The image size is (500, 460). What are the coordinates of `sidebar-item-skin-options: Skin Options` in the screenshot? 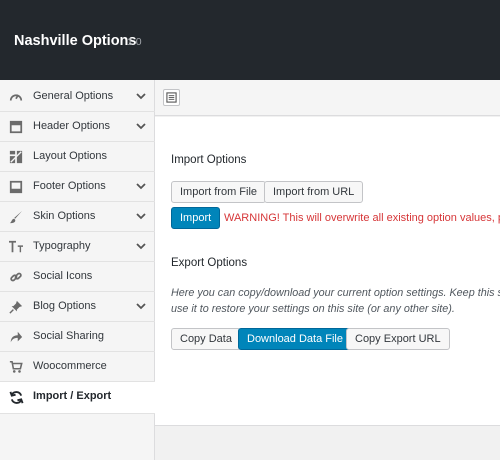 It's located at (77, 217).